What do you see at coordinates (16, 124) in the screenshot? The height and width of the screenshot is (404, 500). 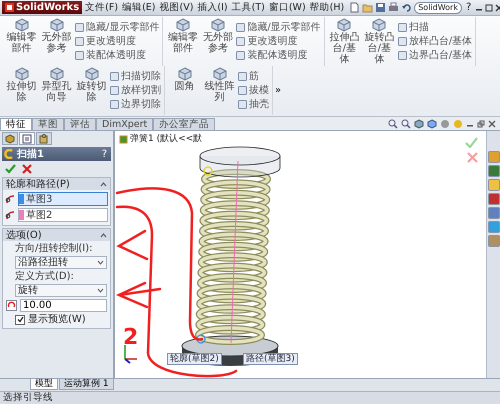 I see `tab: 特征` at bounding box center [16, 124].